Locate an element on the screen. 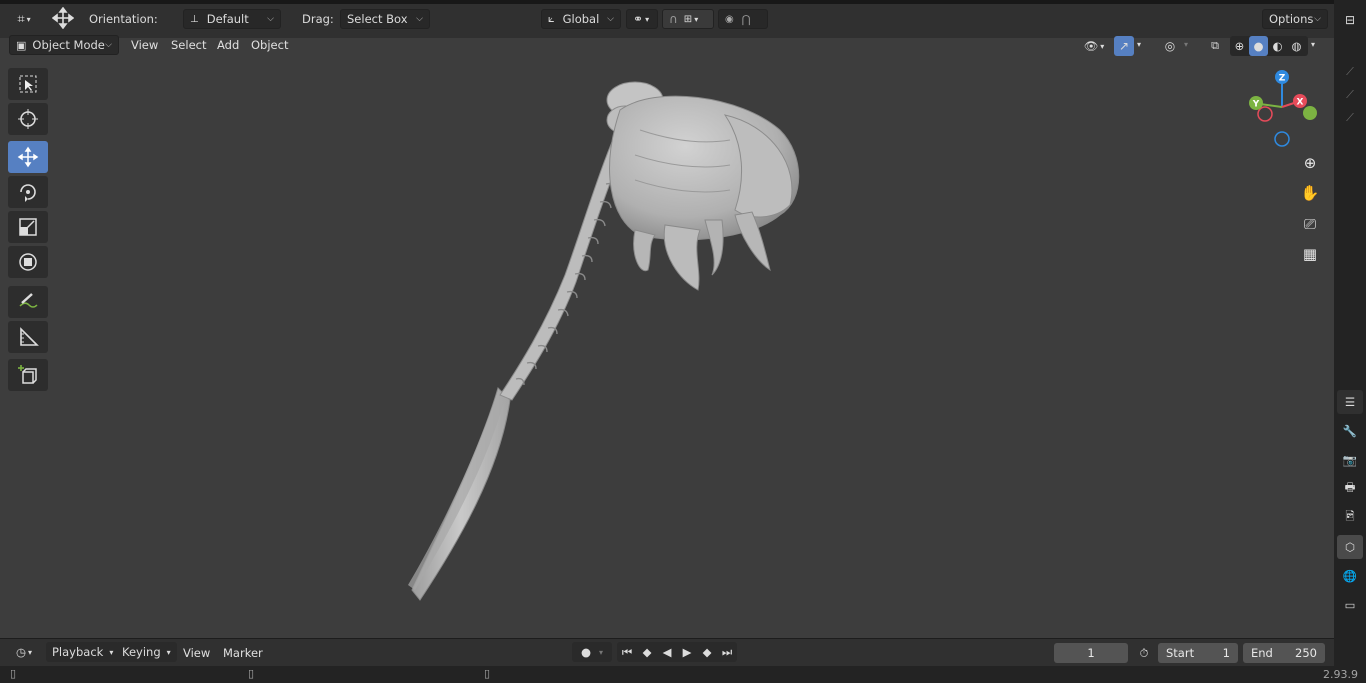  start-frame-field: Start 1 is located at coordinates (1198, 653).